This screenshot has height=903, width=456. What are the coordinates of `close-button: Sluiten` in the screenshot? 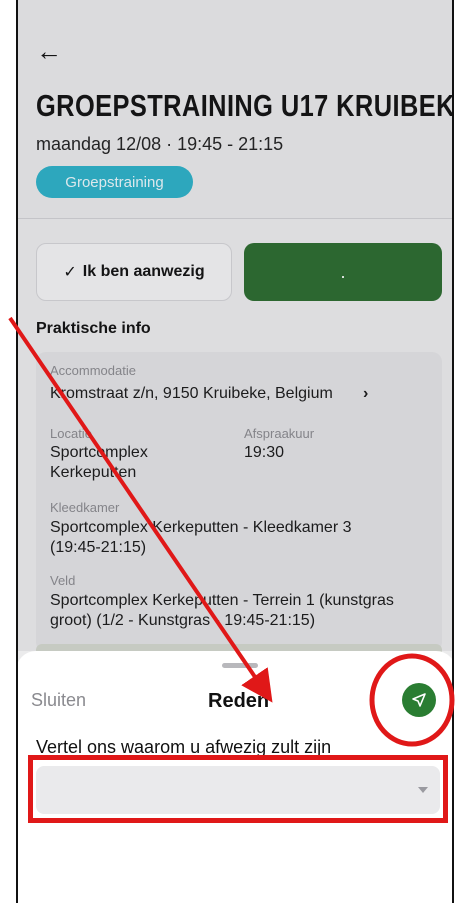 It's located at (58, 700).